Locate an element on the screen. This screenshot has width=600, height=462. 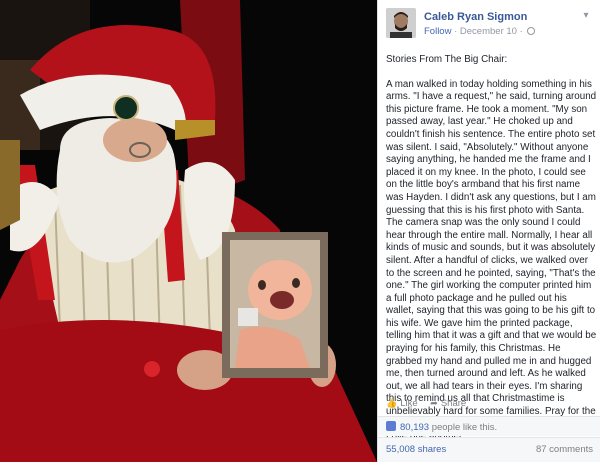
like-badge-icon is located at coordinates (391, 426).